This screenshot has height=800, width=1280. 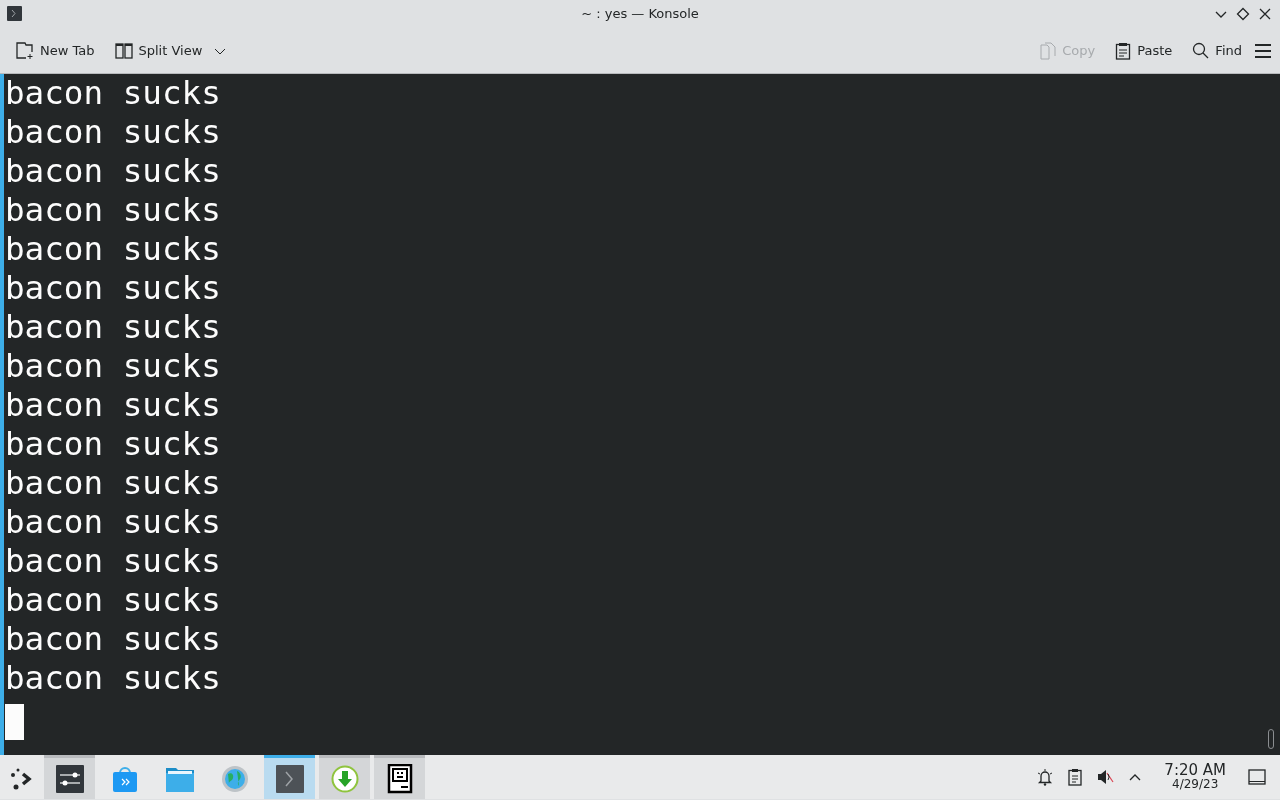 What do you see at coordinates (1105, 777) in the screenshot?
I see `muted-speaker-icon` at bounding box center [1105, 777].